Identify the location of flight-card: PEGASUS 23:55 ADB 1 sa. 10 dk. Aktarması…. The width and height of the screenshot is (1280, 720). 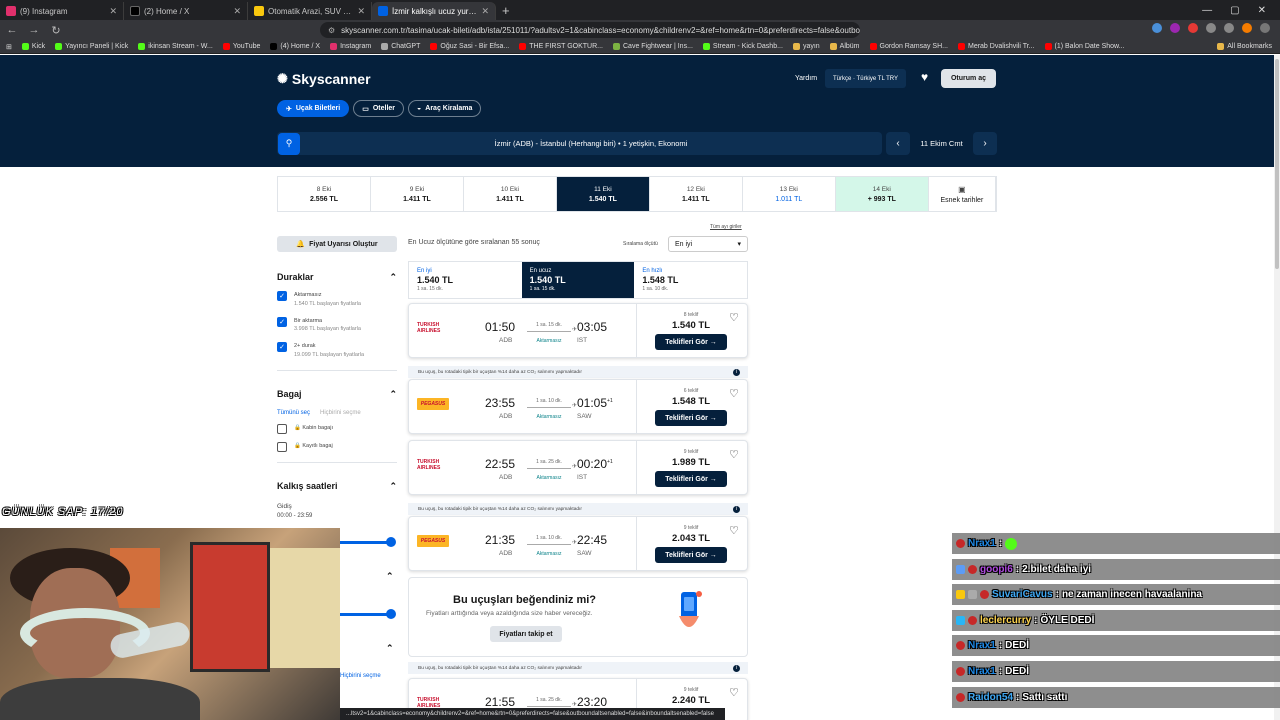
(578, 406).